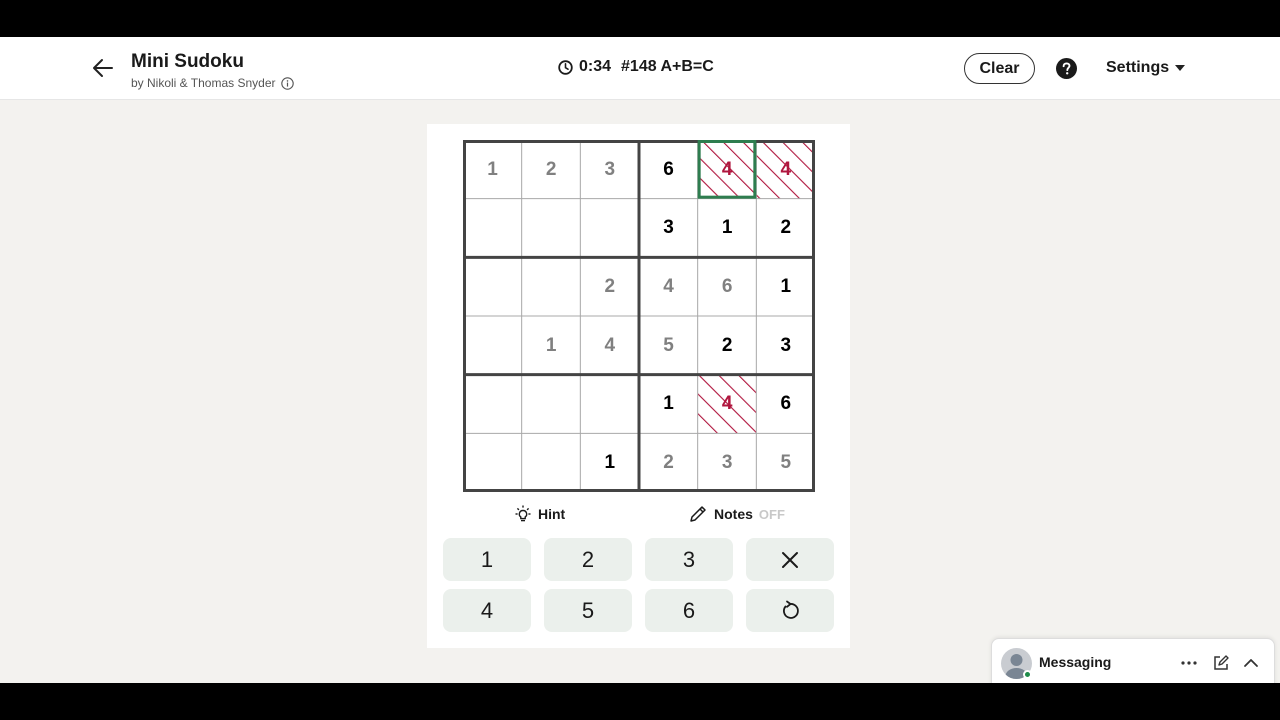  What do you see at coordinates (1180, 68) in the screenshot?
I see `caret-down-icon` at bounding box center [1180, 68].